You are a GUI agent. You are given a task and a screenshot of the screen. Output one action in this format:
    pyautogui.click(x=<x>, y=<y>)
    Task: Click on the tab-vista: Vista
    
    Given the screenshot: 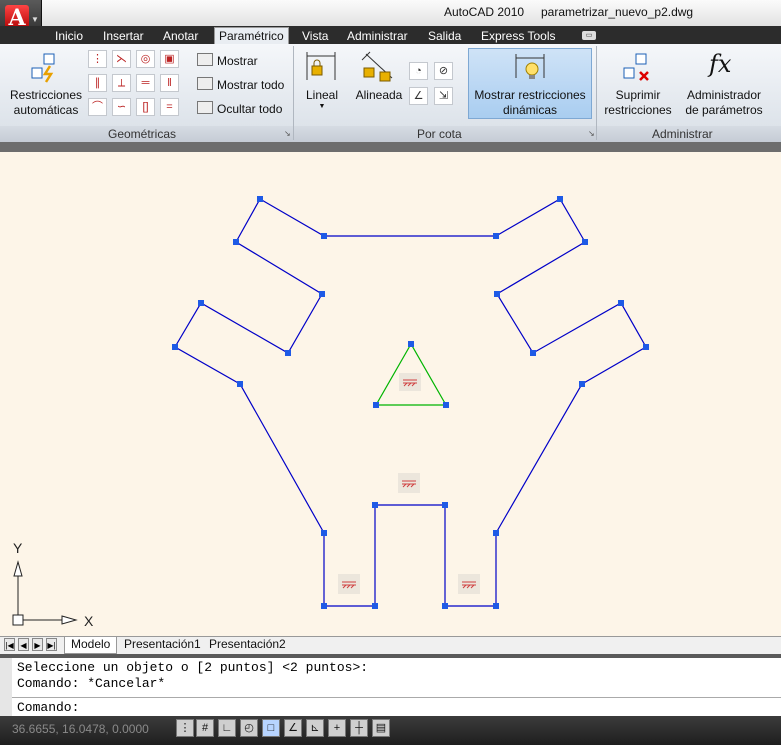 What is the action you would take?
    pyautogui.click(x=315, y=36)
    